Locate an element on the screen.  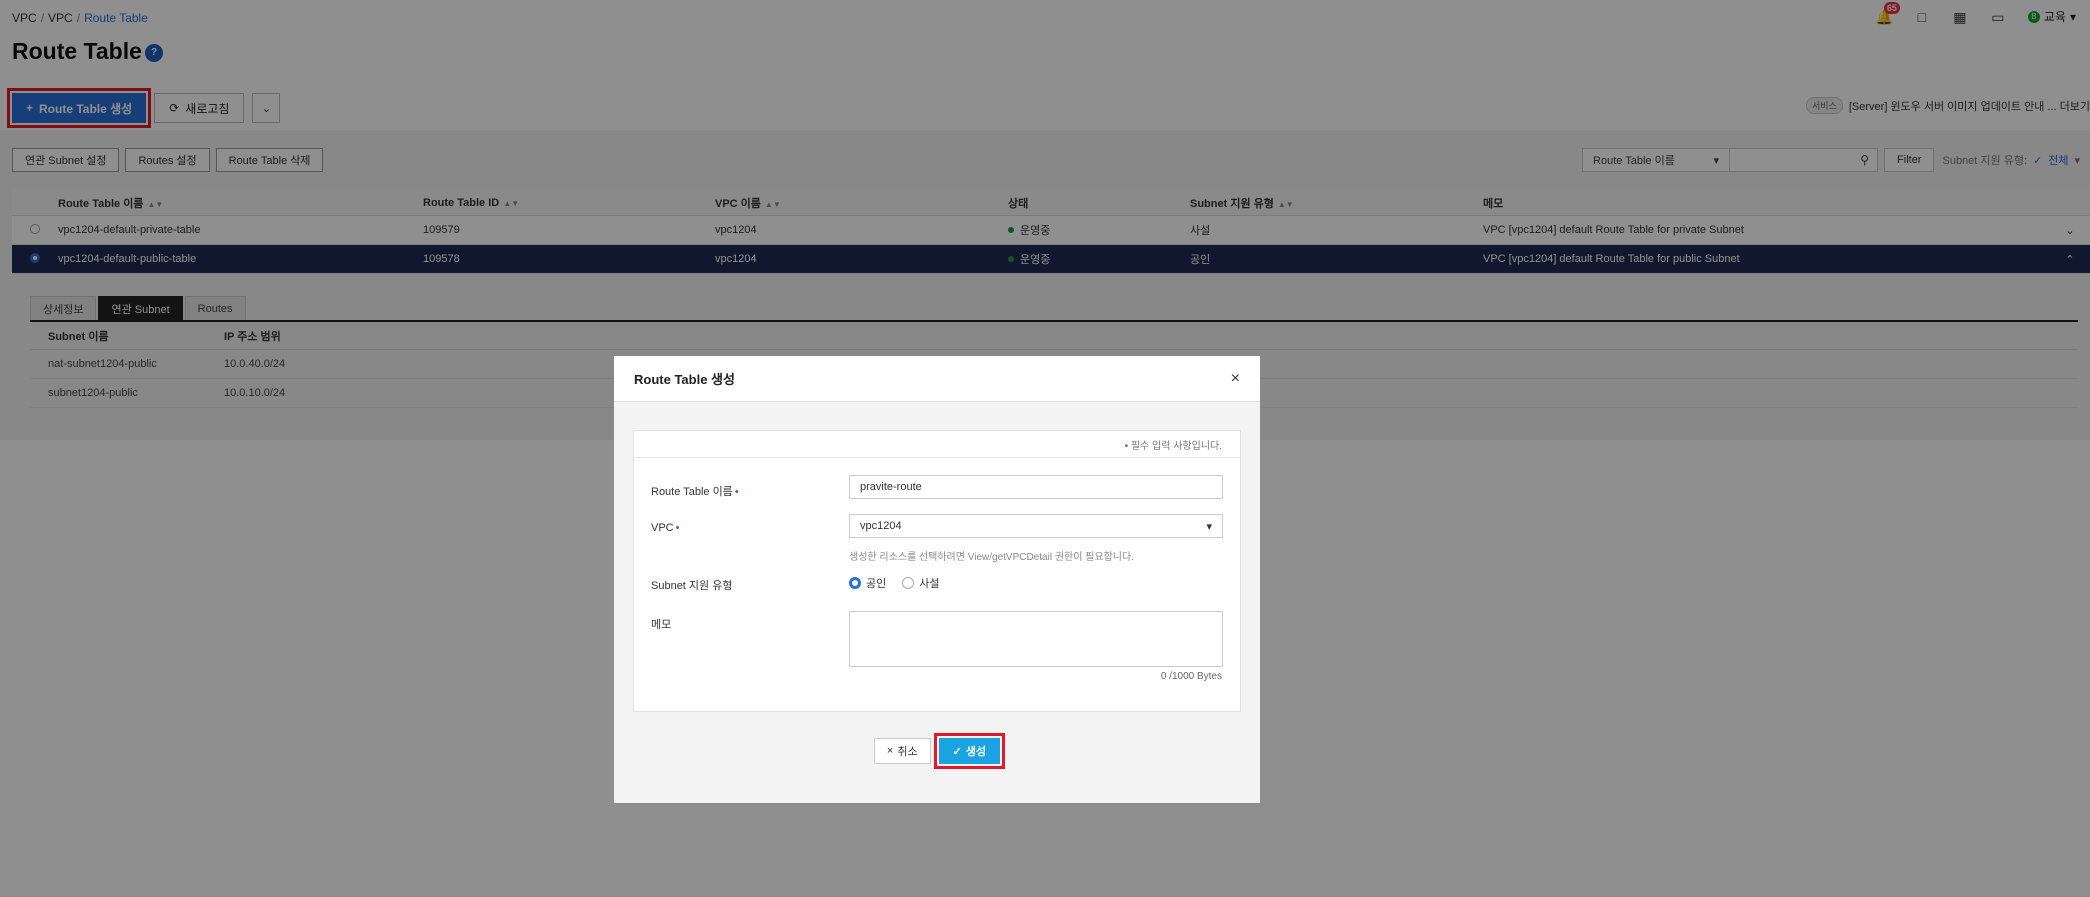
memo-textarea is located at coordinates (1036, 639).